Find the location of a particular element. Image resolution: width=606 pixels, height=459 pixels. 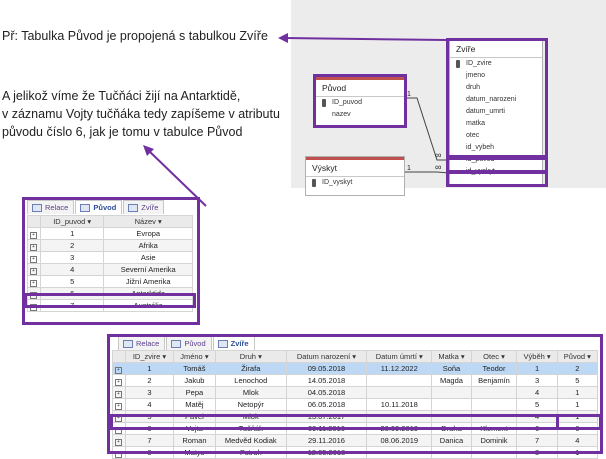

arrow-to-note is located at coordinates (365, 39).